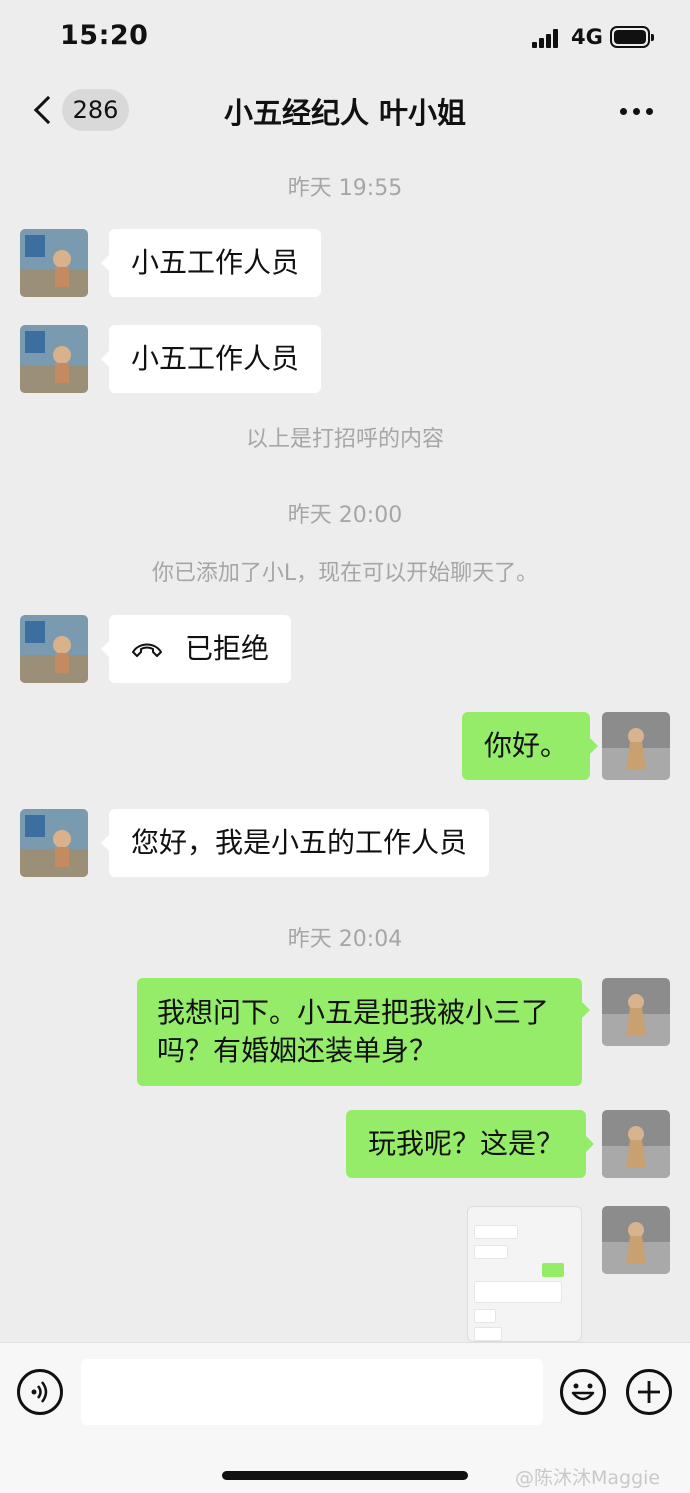 The height and width of the screenshot is (1493, 690). I want to click on emoji-icon, so click(583, 1392).